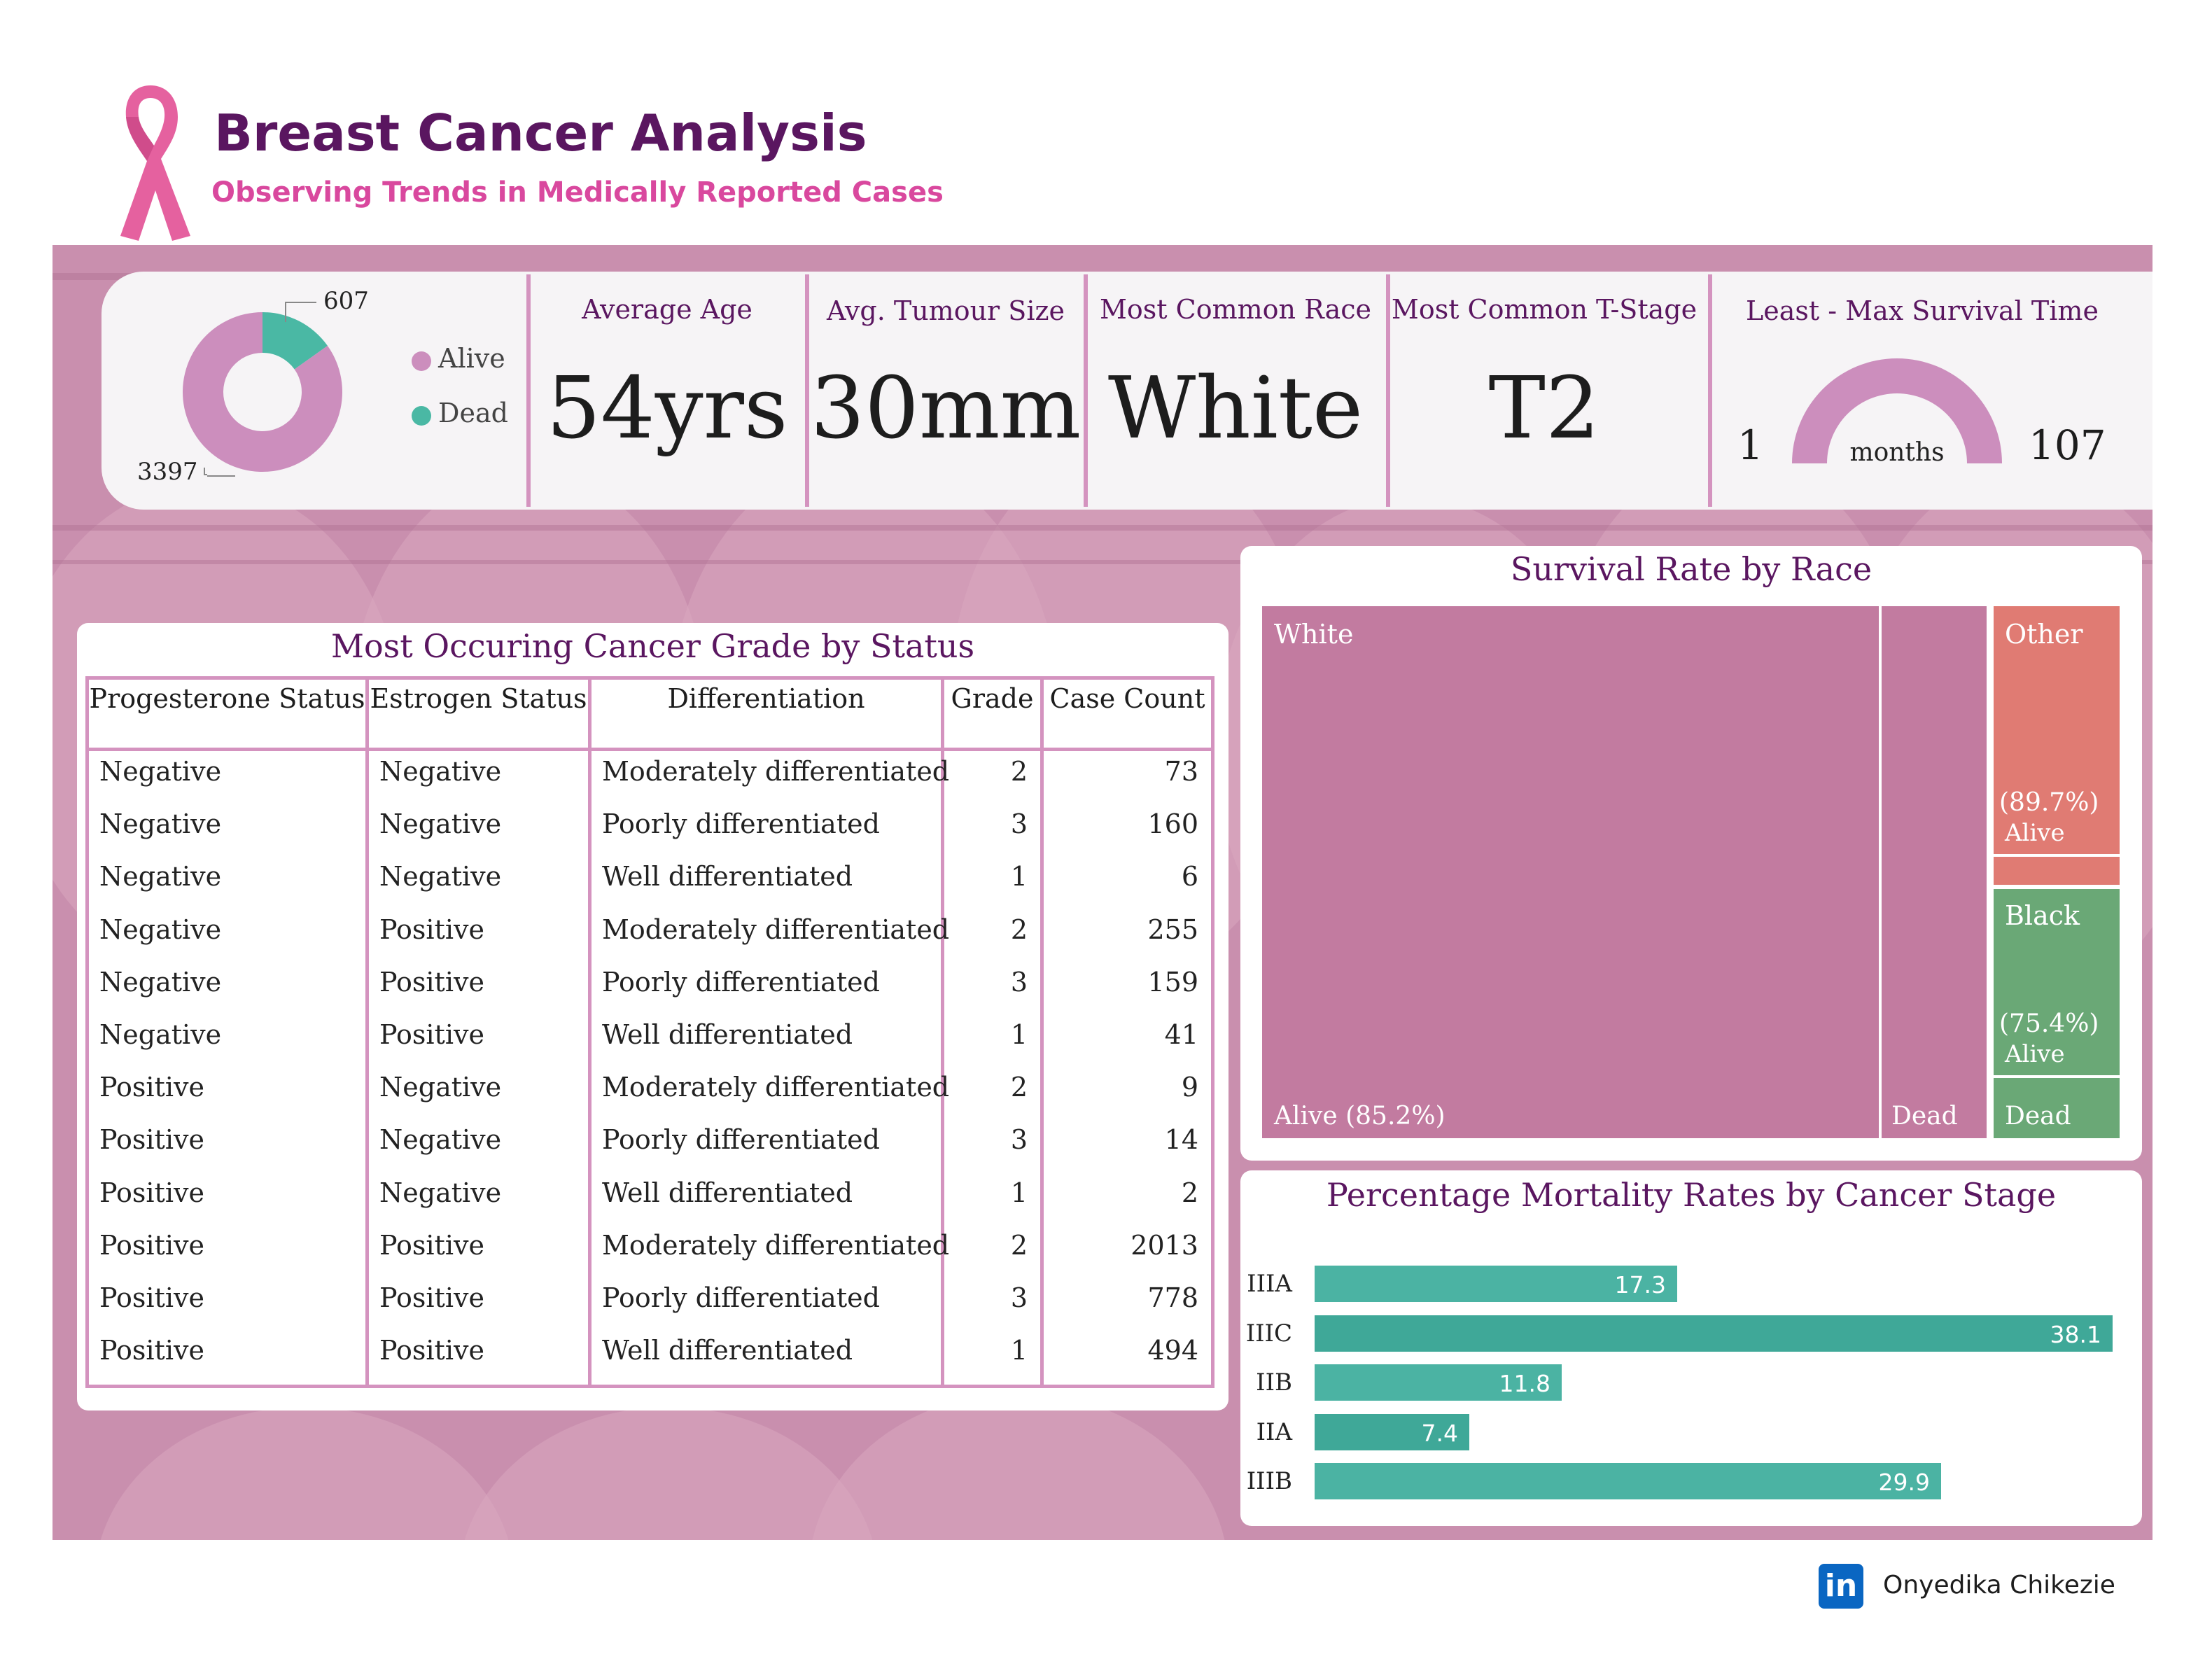  Describe the element at coordinates (1172, 981) in the screenshot. I see `table-cell: 159` at that location.